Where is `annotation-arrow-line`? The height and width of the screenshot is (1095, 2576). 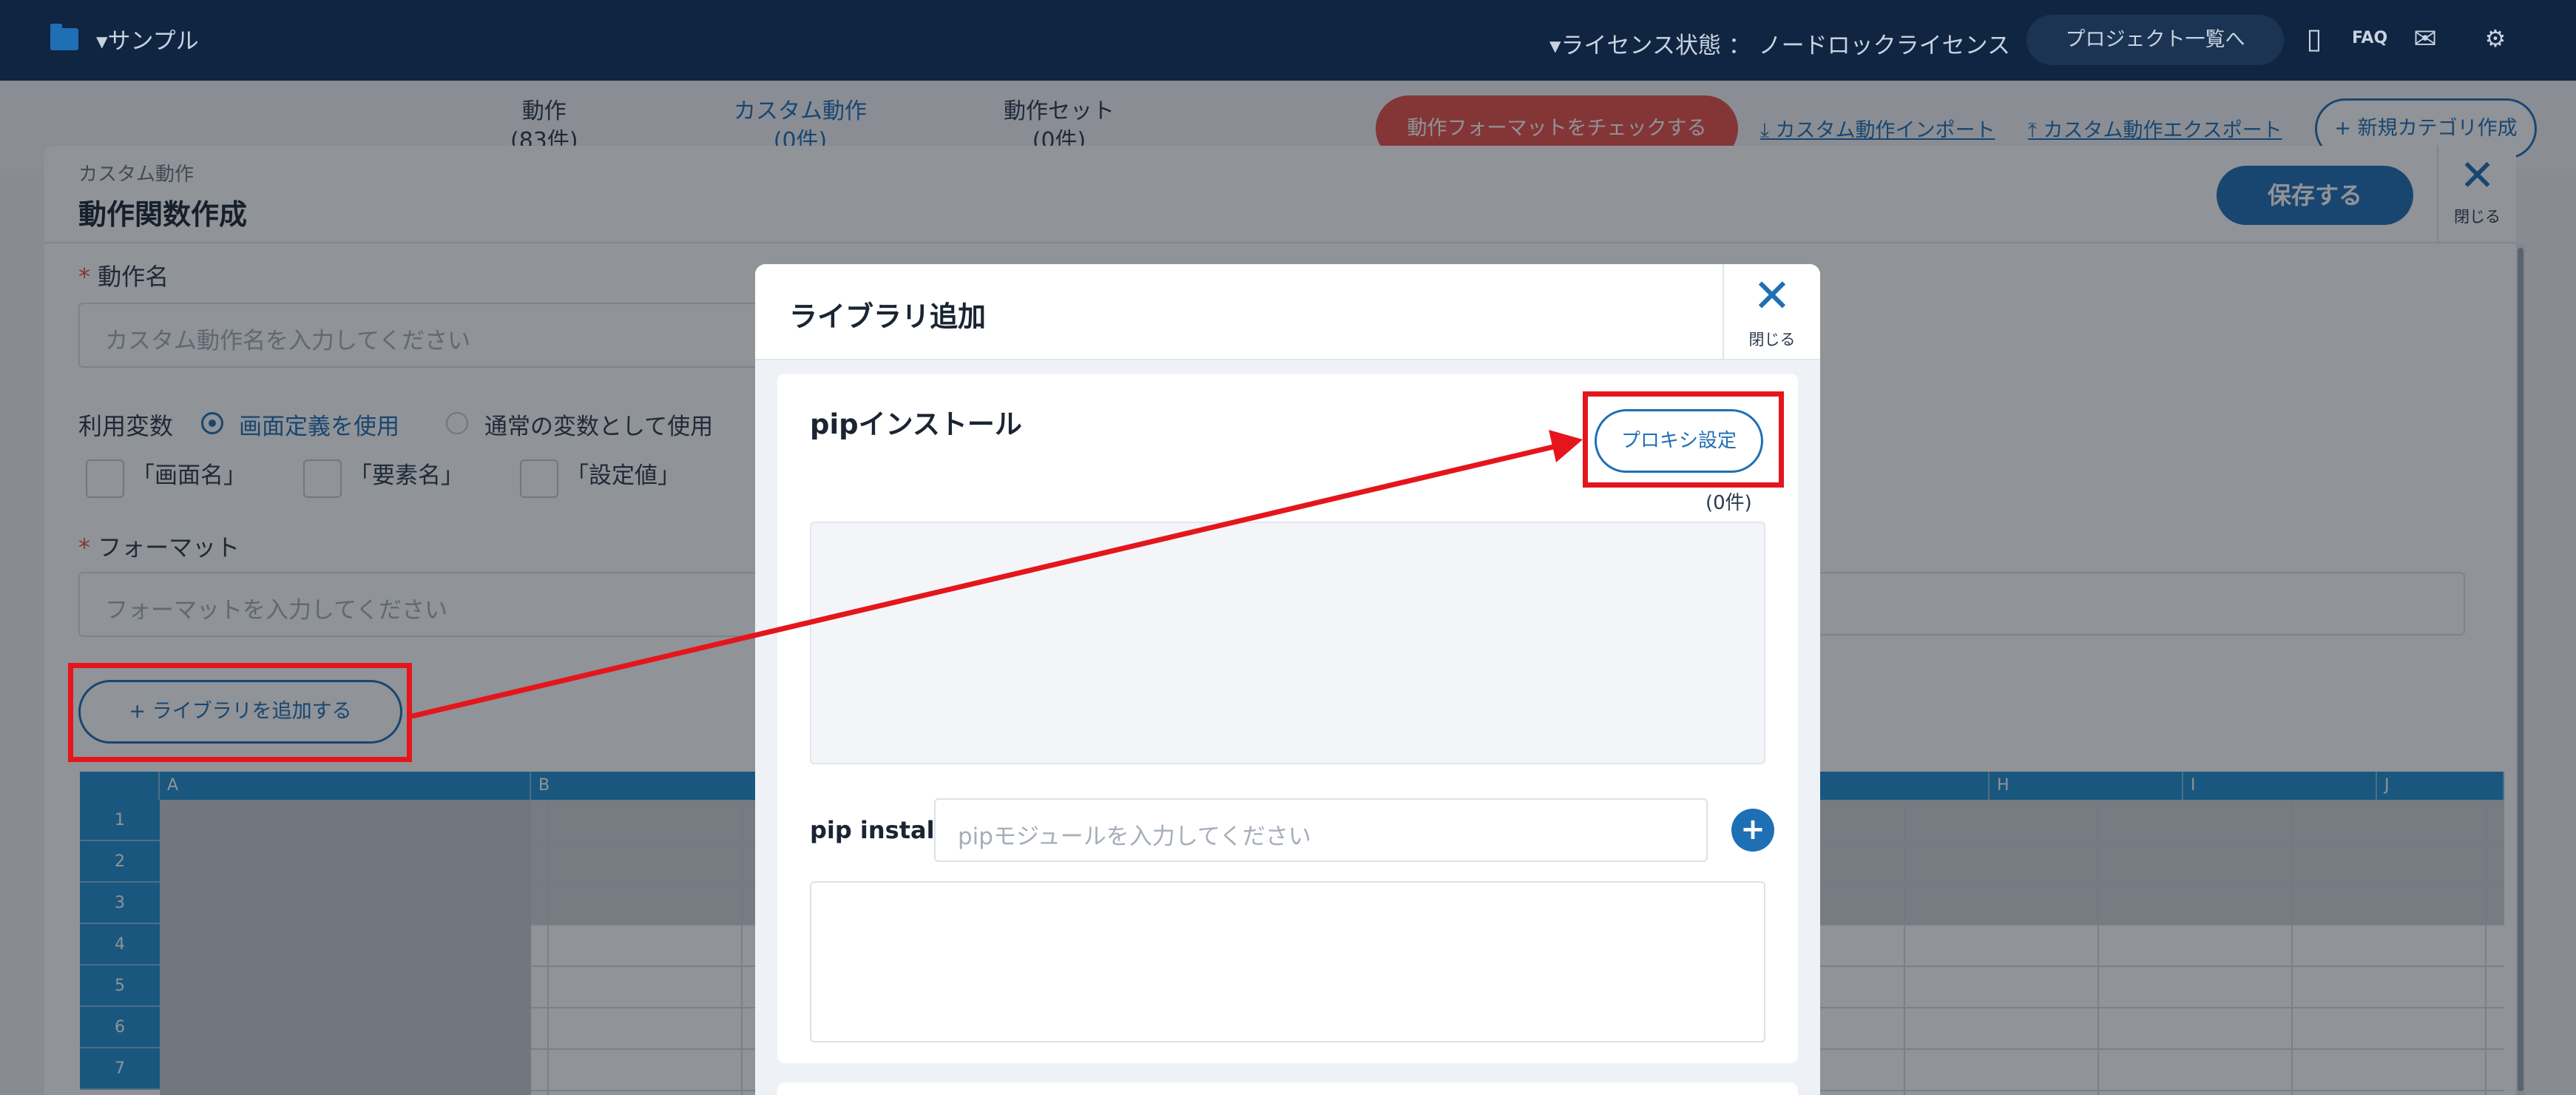 annotation-arrow-line is located at coordinates (982, 581).